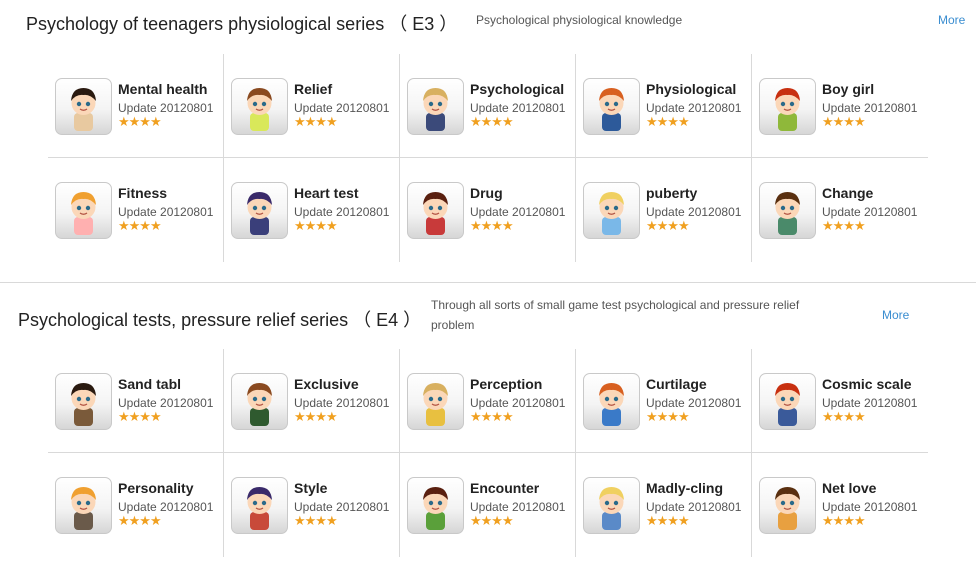 The width and height of the screenshot is (976, 572). Describe the element at coordinates (579, 20) in the screenshot. I see `section-description: Psychological physiological knowledge` at that location.